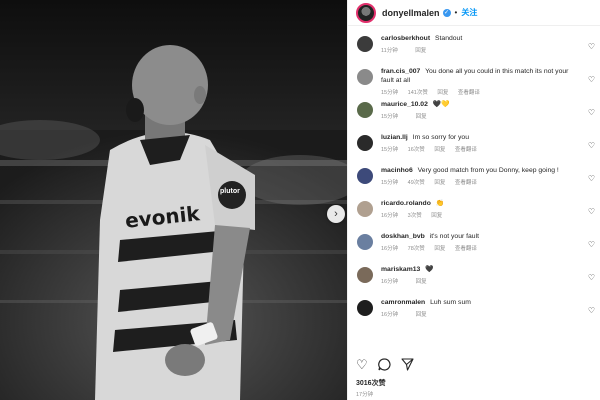  What do you see at coordinates (400, 269) in the screenshot?
I see `comment-username: mariskam13` at bounding box center [400, 269].